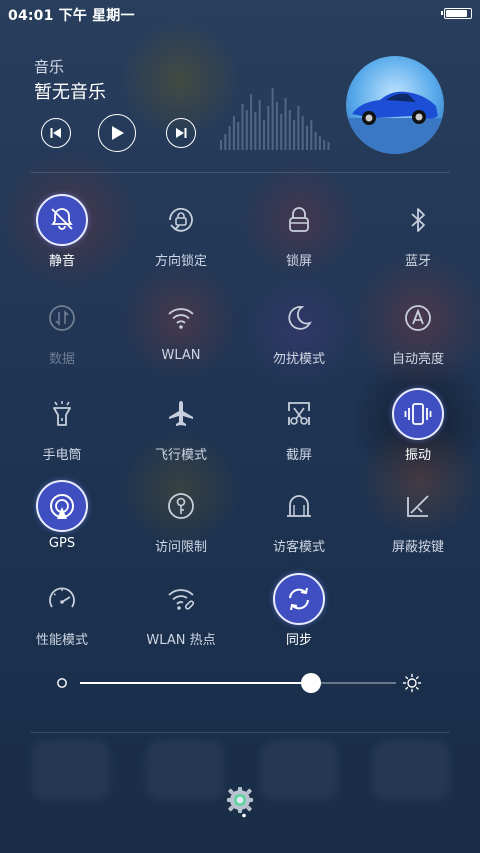  Describe the element at coordinates (299, 599) in the screenshot. I see `sync-icon` at that location.